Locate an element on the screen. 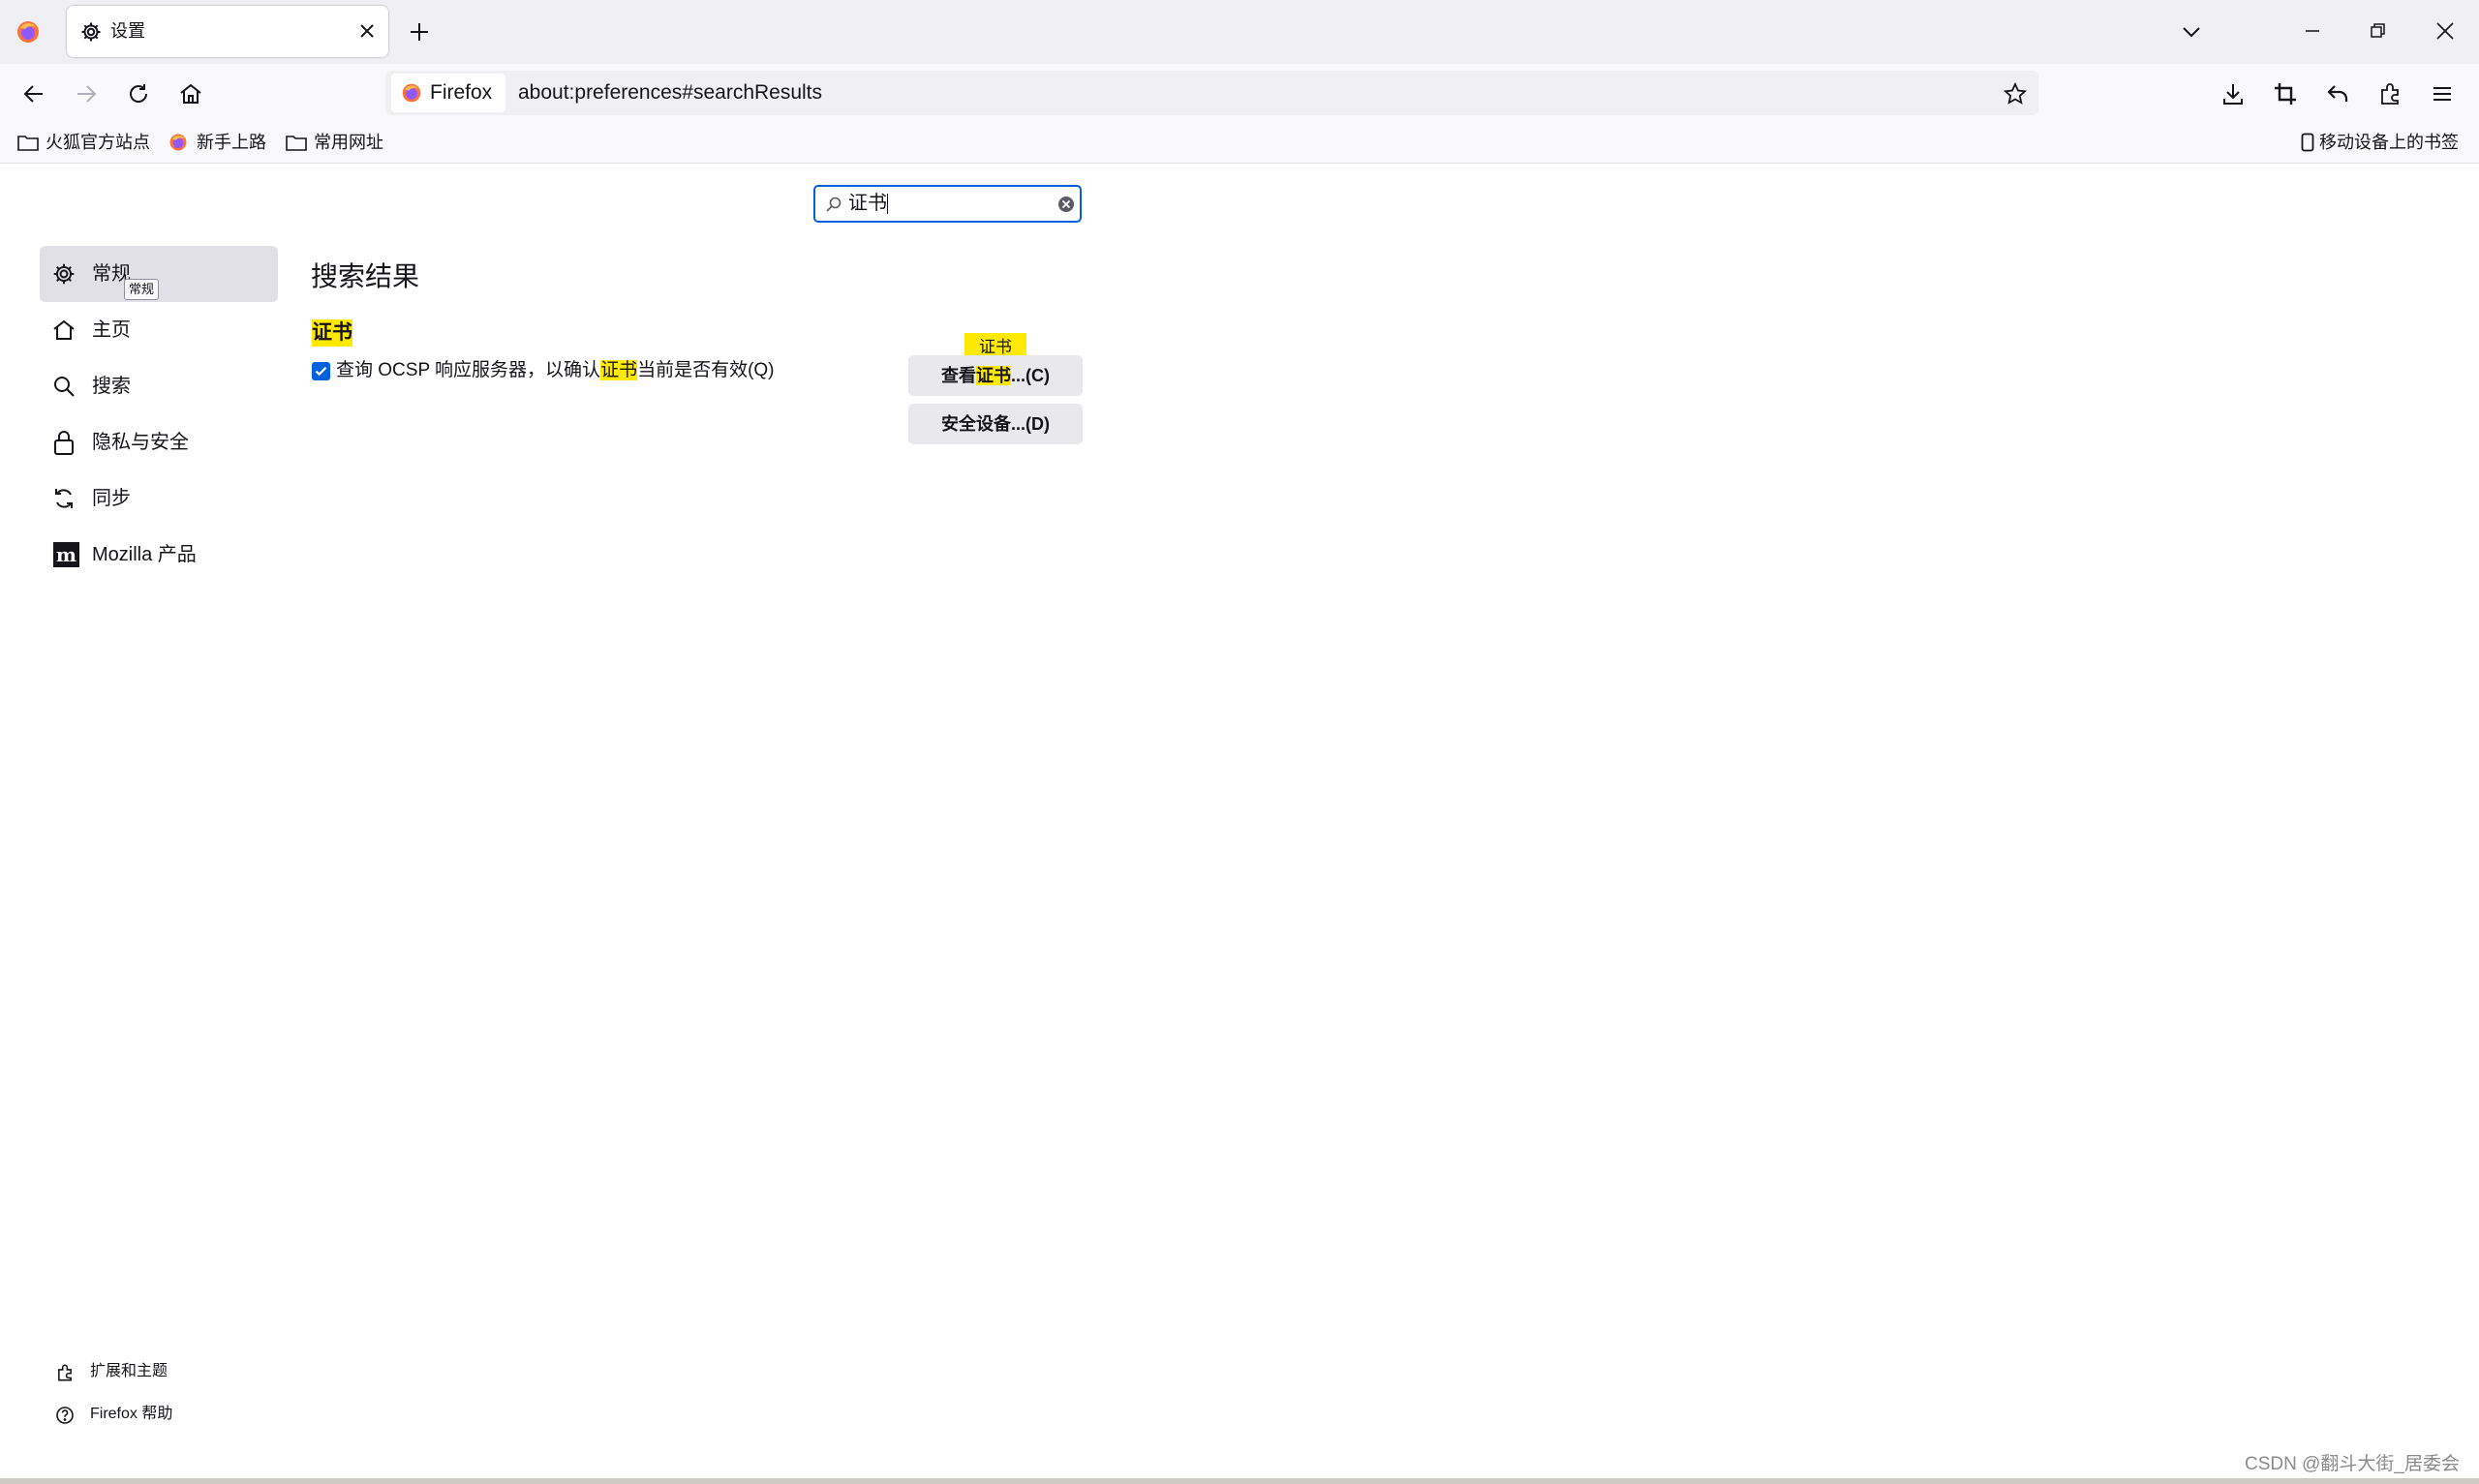 This screenshot has height=1484, width=2479. checkmark-icon is located at coordinates (321, 371).